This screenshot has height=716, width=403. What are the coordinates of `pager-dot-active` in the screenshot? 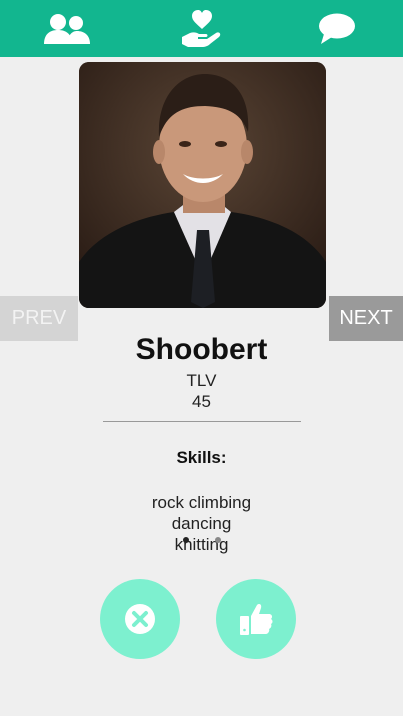 It's located at (186, 540).